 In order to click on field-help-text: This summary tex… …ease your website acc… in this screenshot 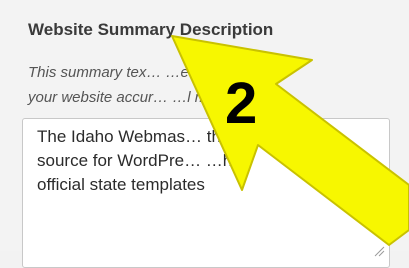, I will do `click(134, 85)`.